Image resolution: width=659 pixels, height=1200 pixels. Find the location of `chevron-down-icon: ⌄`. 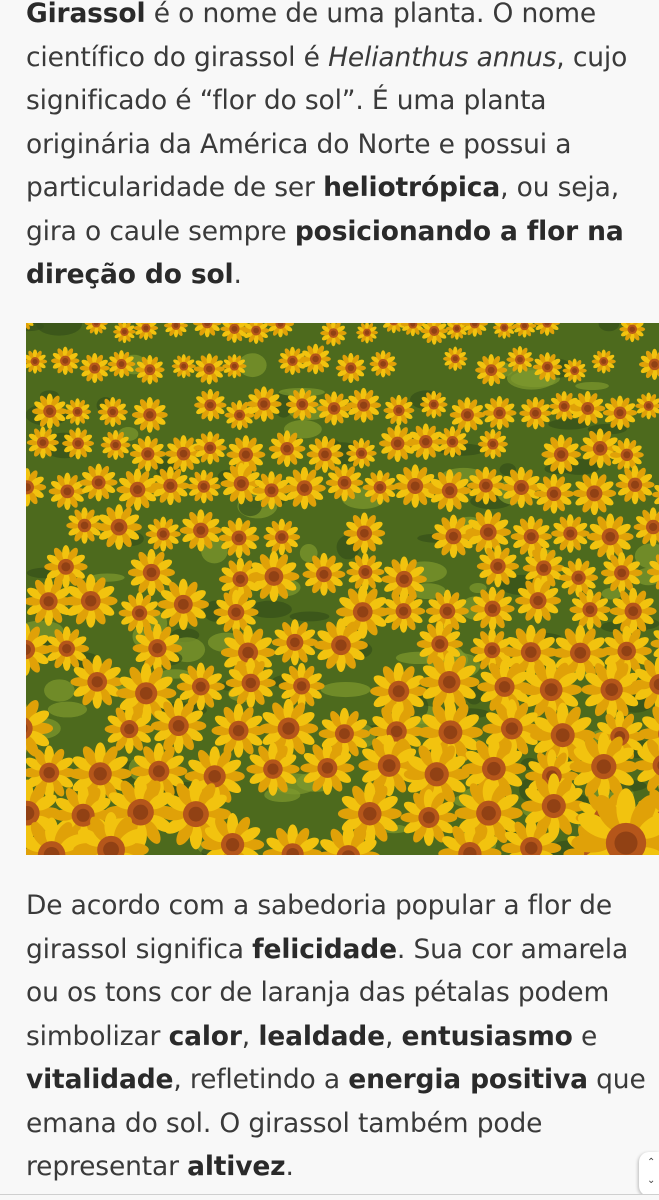

chevron-down-icon: ⌄ is located at coordinates (651, 1180).